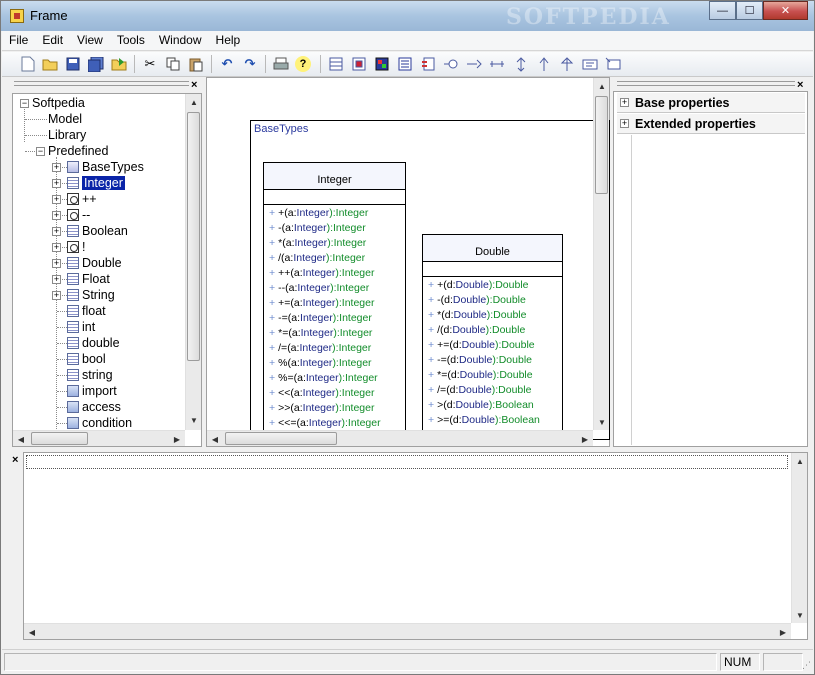 Image resolution: width=815 pixels, height=675 pixels. I want to click on scroll-right-arrow-icon: ▶, so click(783, 632).